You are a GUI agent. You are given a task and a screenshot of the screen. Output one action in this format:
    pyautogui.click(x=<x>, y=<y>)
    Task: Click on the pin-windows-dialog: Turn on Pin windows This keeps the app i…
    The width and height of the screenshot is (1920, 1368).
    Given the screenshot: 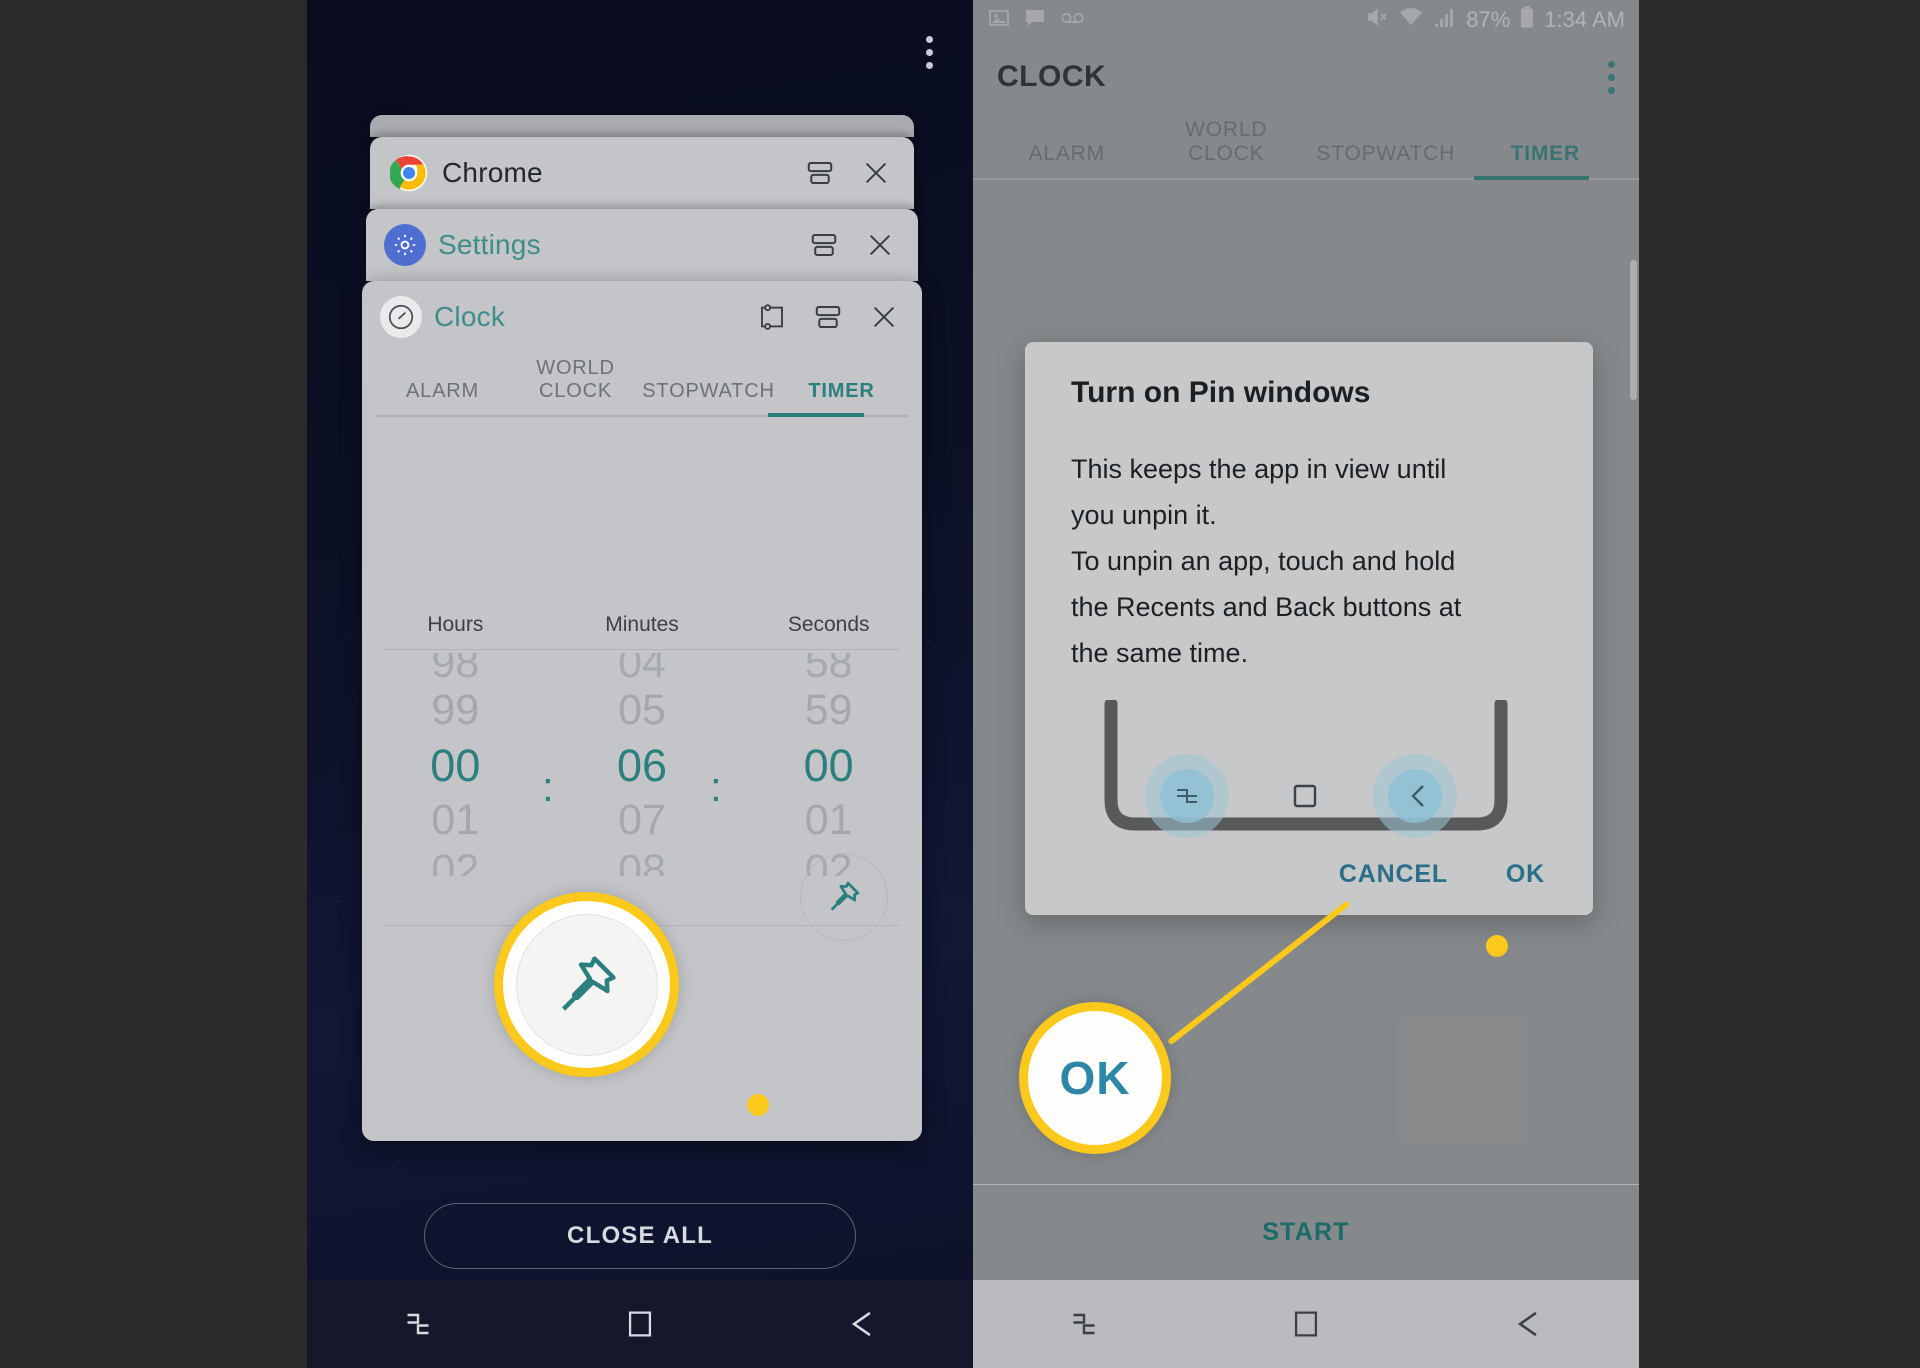 What is the action you would take?
    pyautogui.click(x=1309, y=628)
    